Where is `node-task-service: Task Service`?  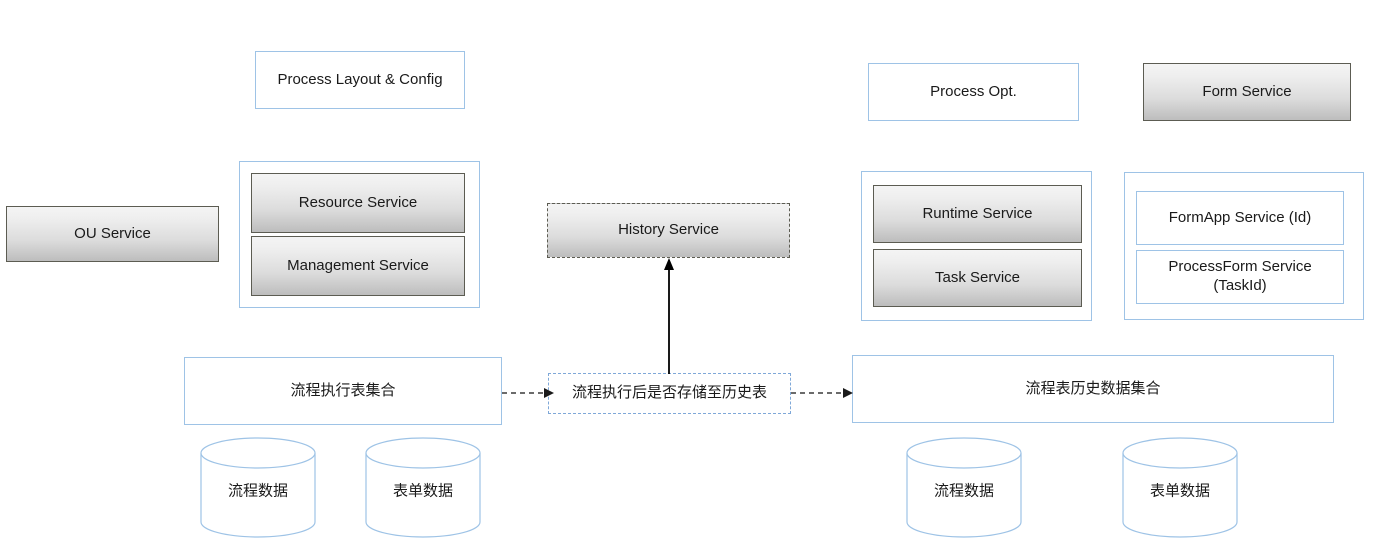 node-task-service: Task Service is located at coordinates (977, 278).